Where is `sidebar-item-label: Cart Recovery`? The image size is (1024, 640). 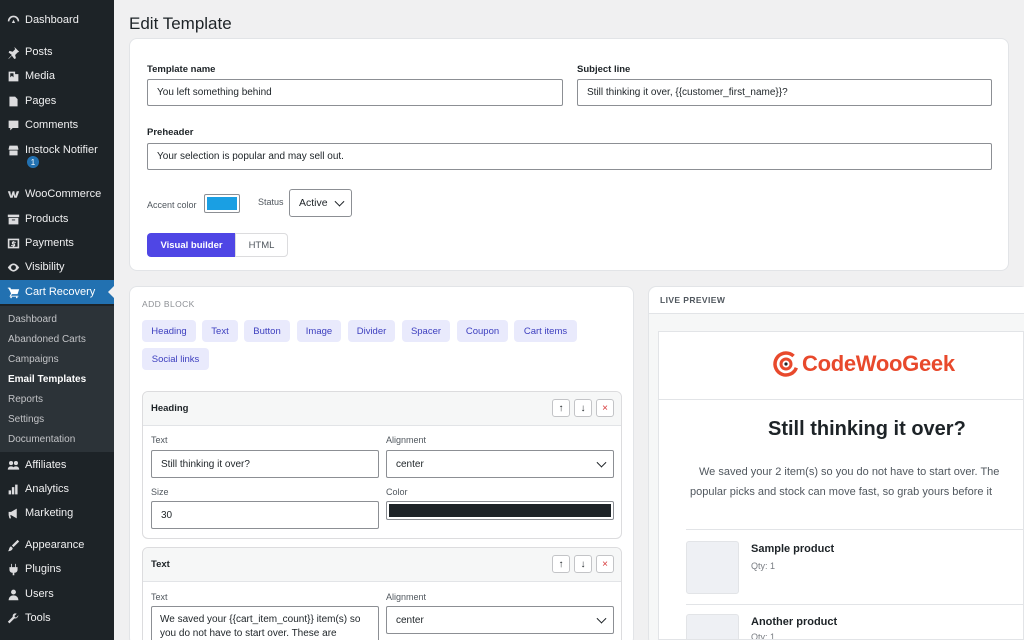 sidebar-item-label: Cart Recovery is located at coordinates (60, 292).